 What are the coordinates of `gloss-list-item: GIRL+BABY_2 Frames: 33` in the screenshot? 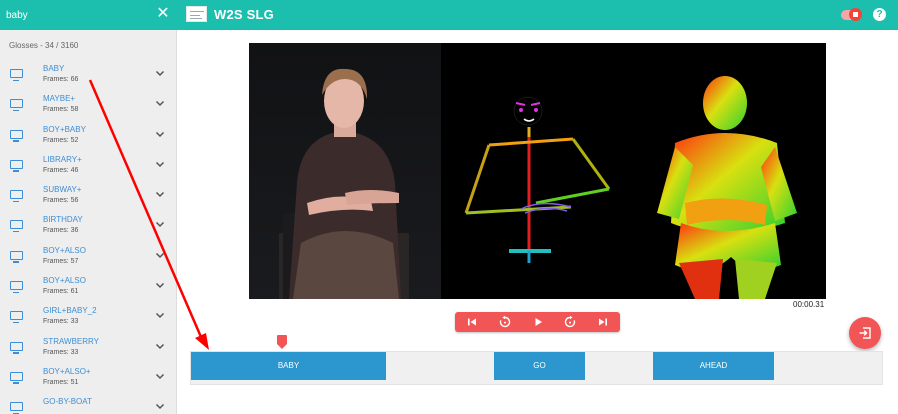 It's located at (88, 317).